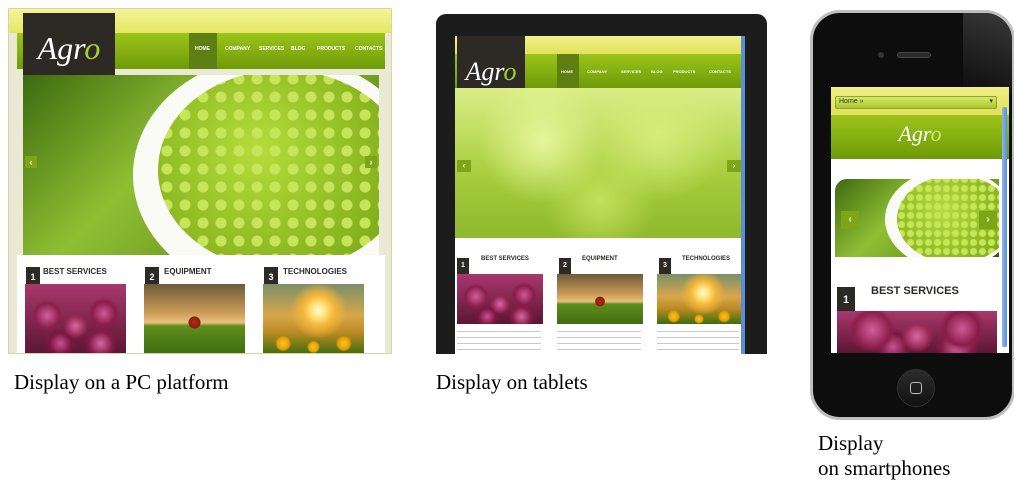 This screenshot has height=485, width=1014. What do you see at coordinates (743, 195) in the screenshot?
I see `tablet-scrollbar` at bounding box center [743, 195].